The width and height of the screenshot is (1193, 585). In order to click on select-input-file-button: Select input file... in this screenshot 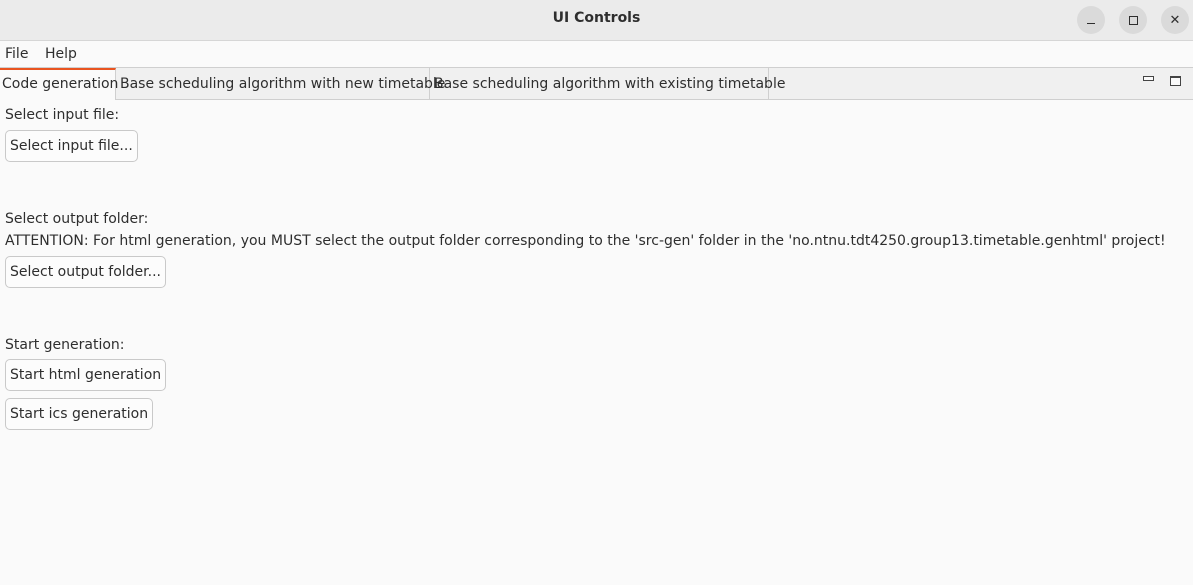, I will do `click(71, 146)`.